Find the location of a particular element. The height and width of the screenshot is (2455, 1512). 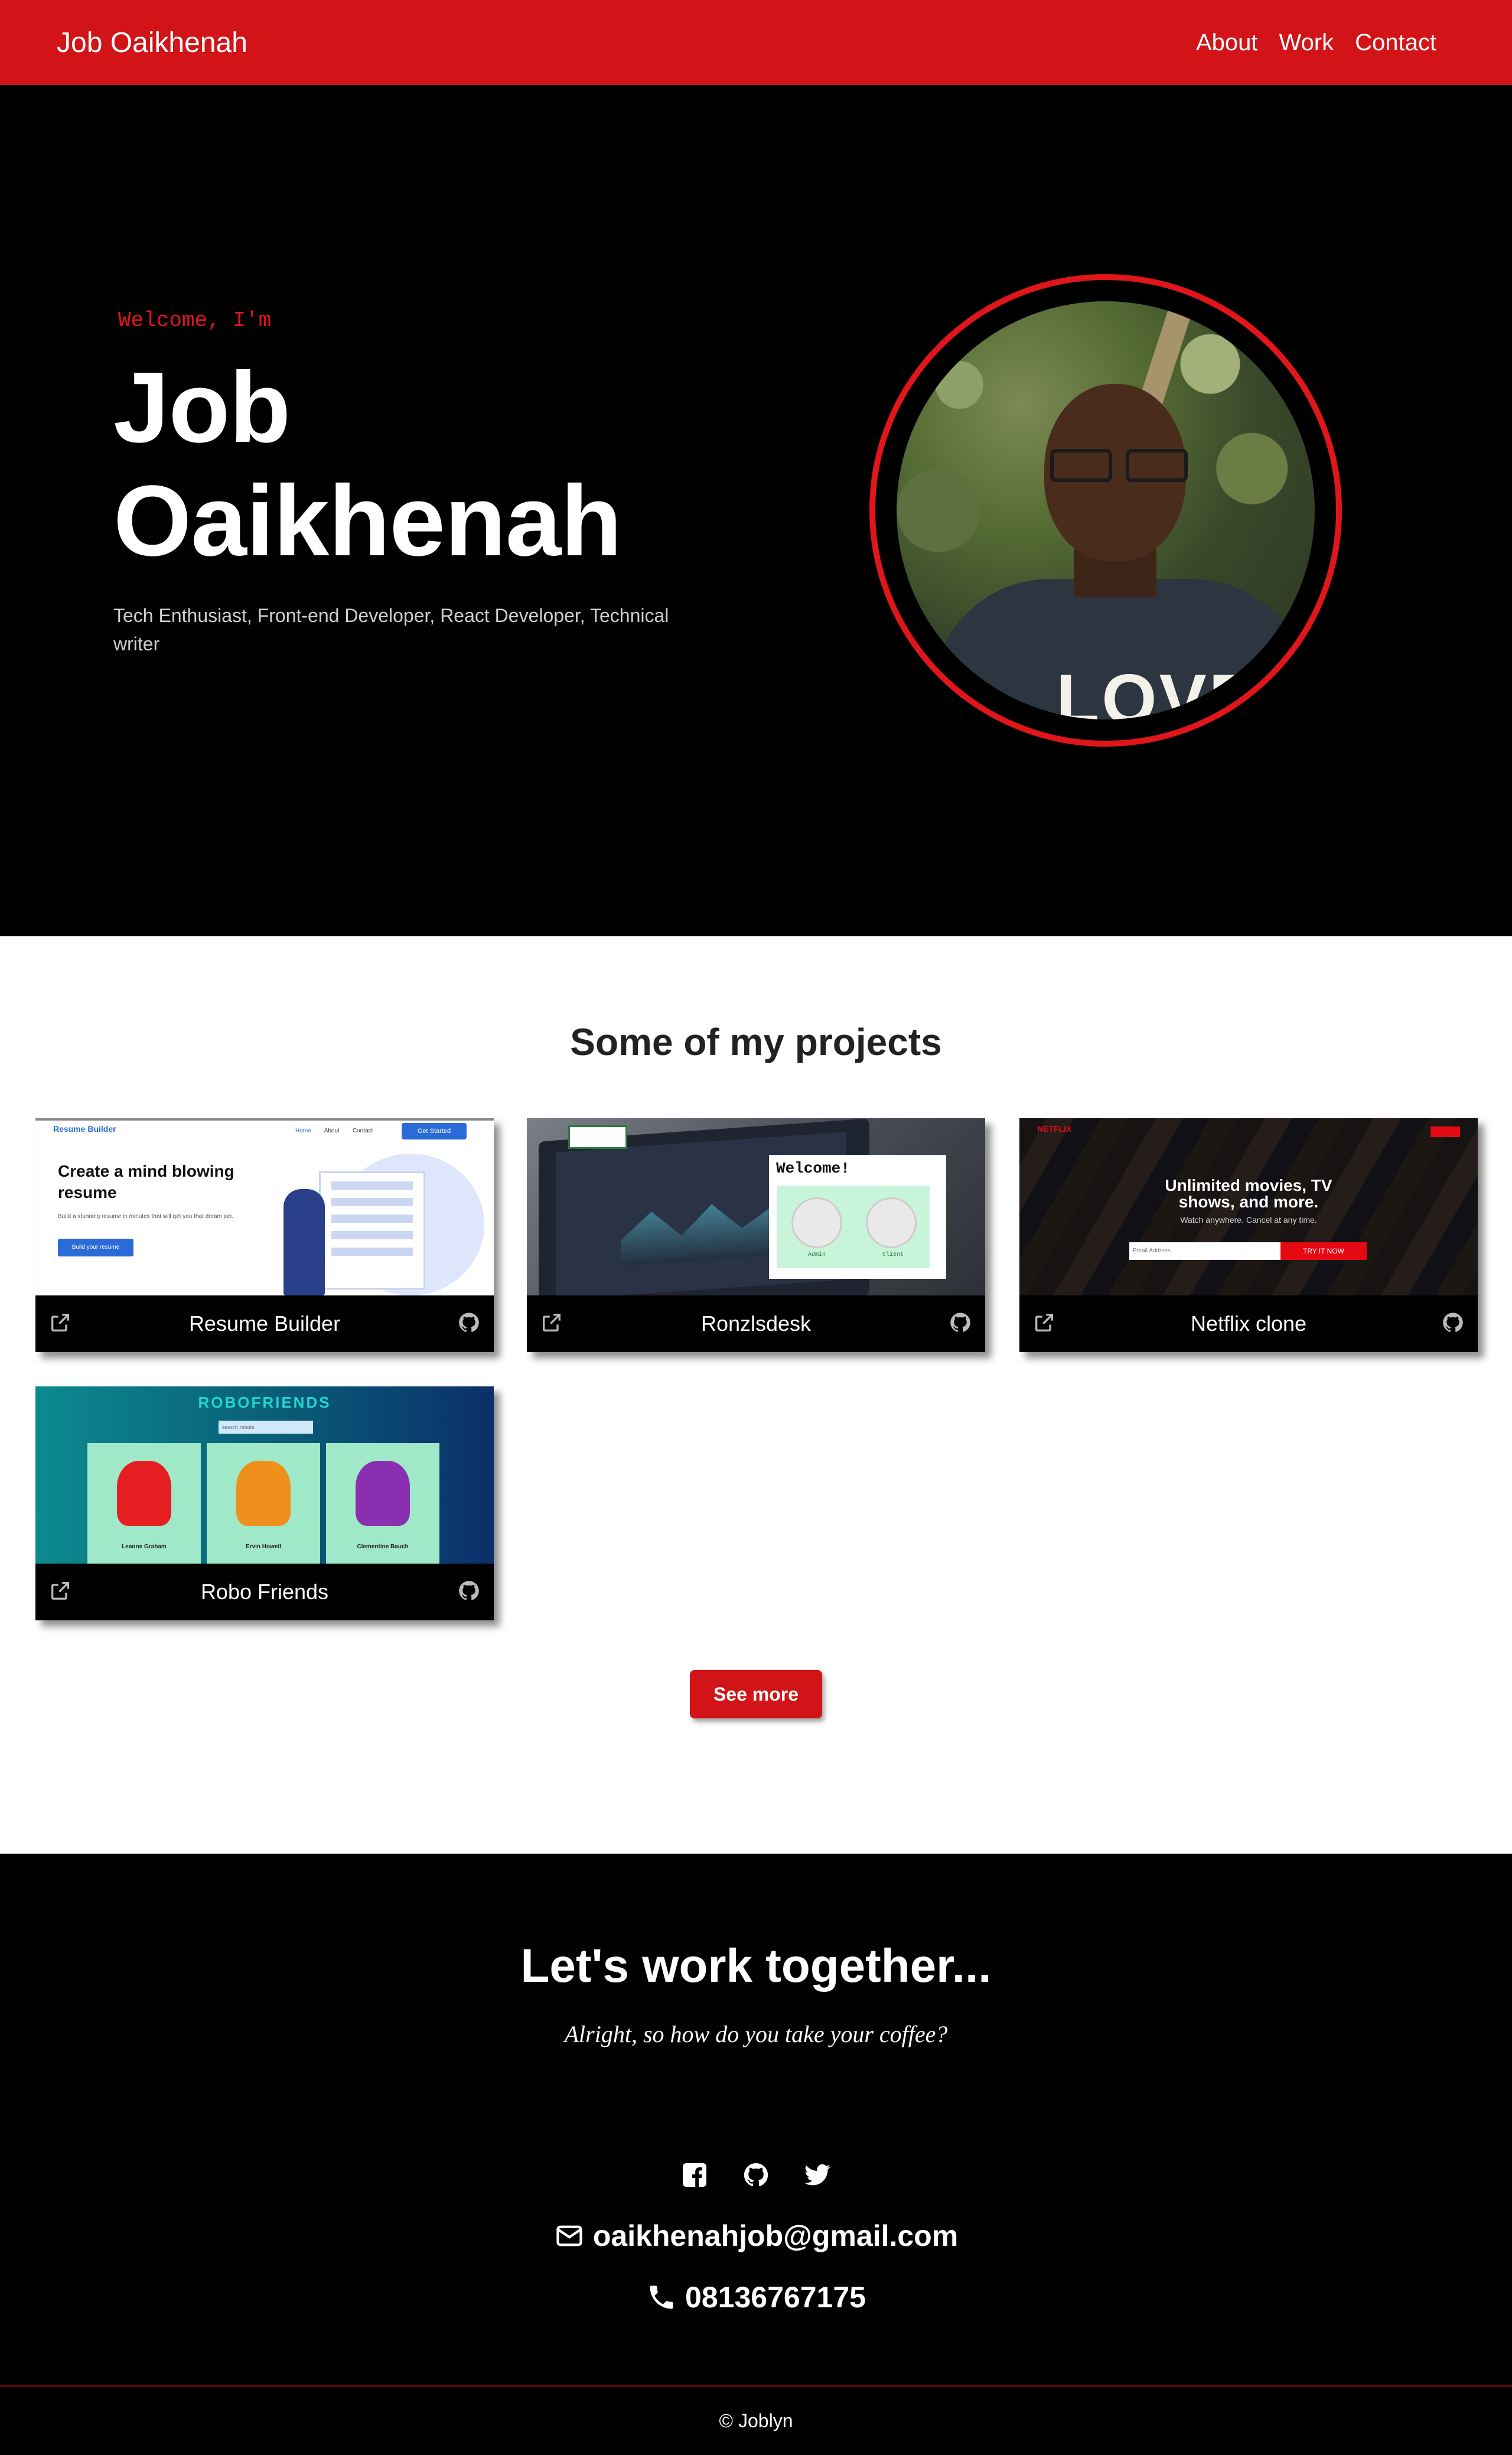

thumb-robot-name: Leanne Graham is located at coordinates (144, 1547).